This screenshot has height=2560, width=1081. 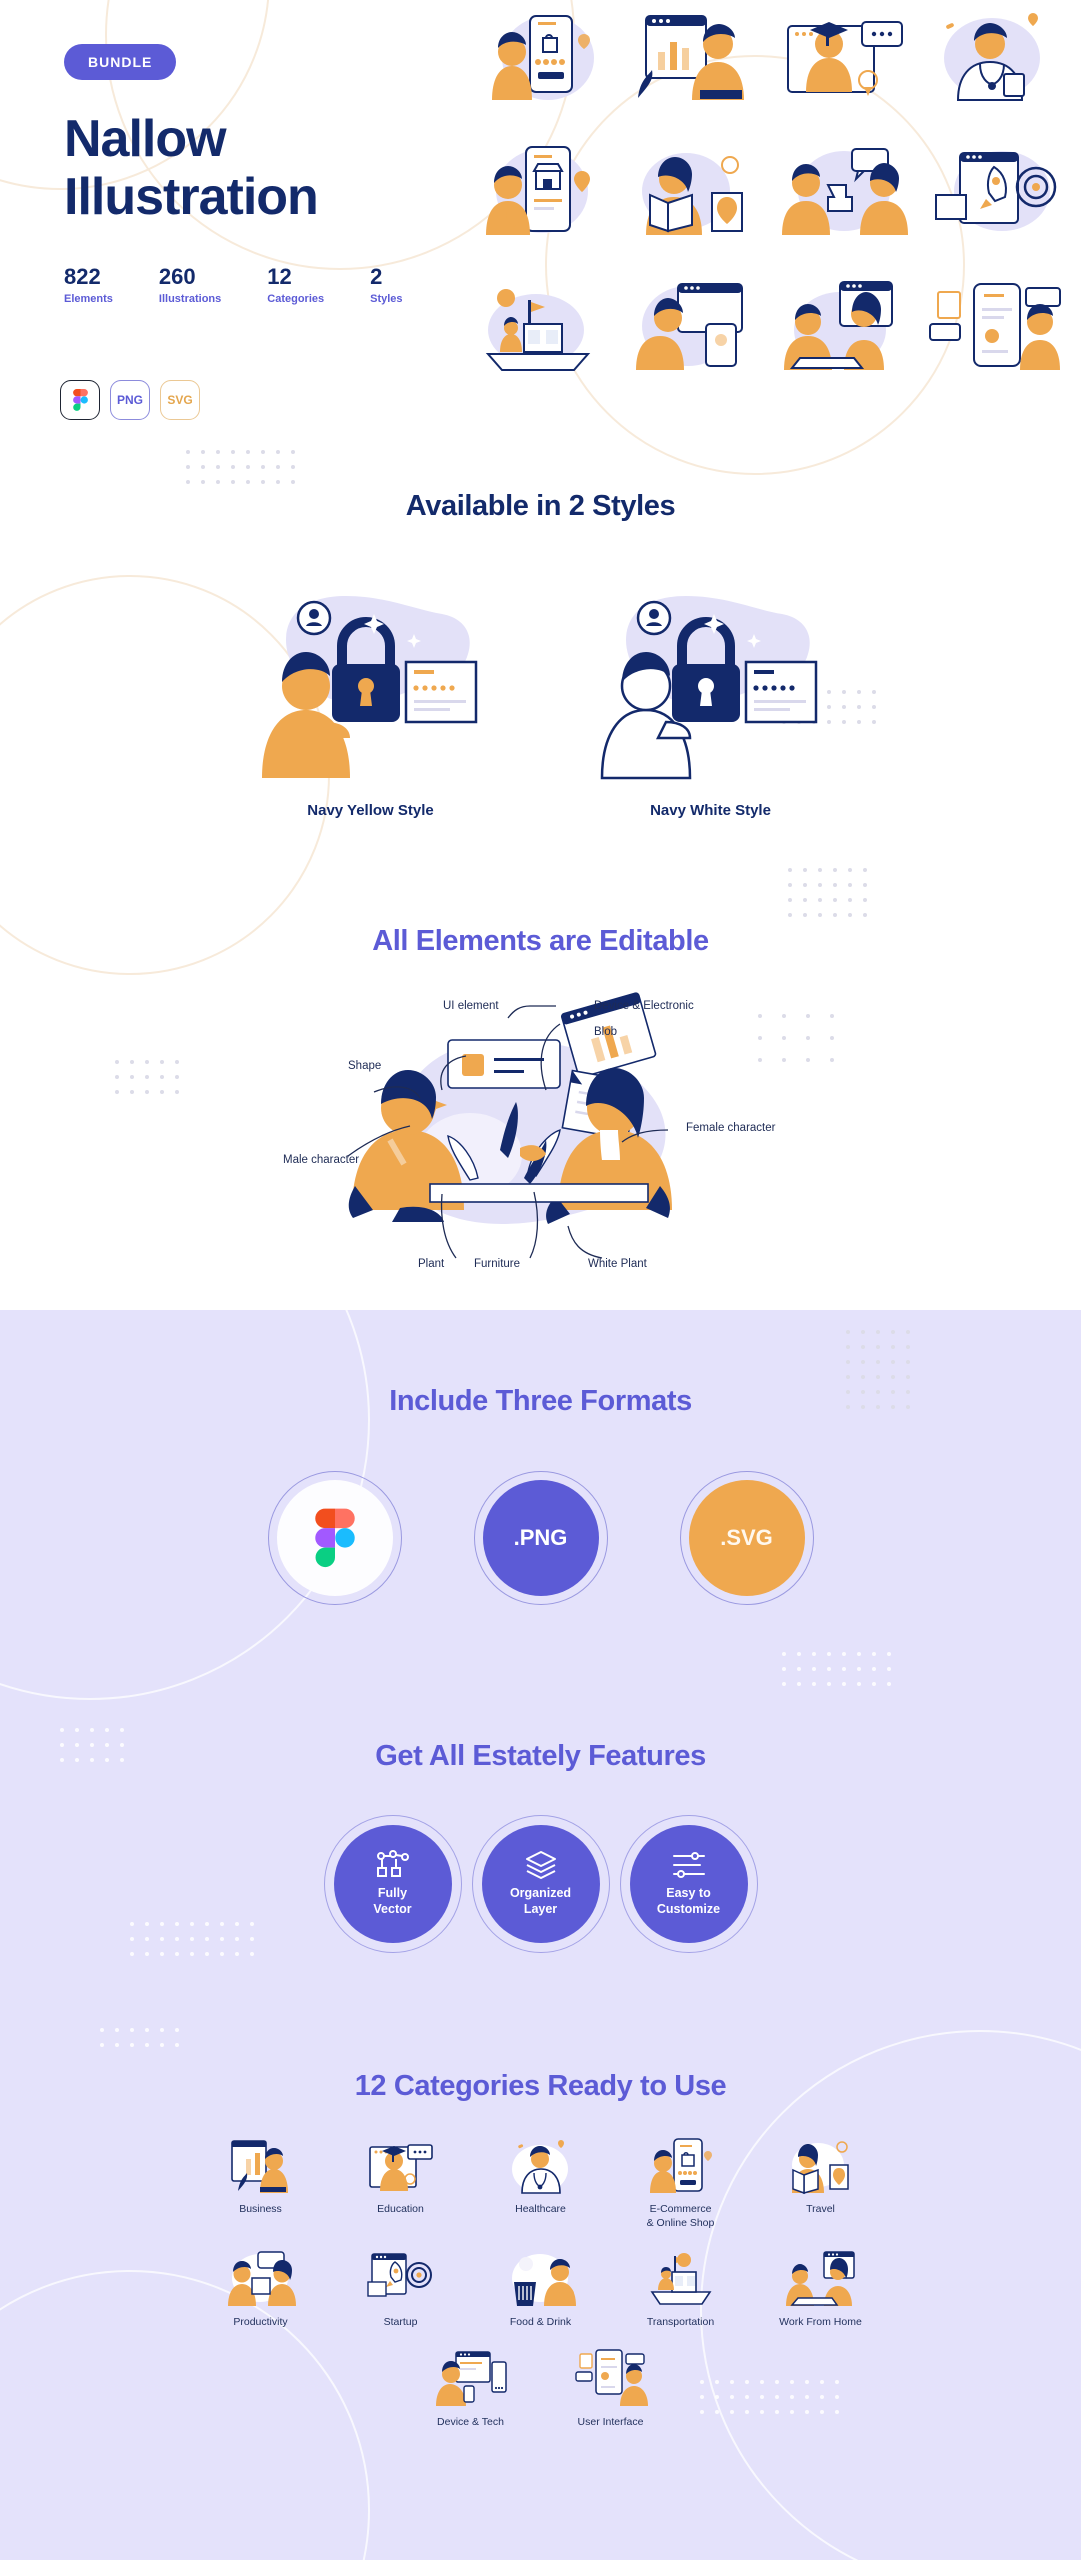 I want to click on figma-chip, so click(x=80, y=400).